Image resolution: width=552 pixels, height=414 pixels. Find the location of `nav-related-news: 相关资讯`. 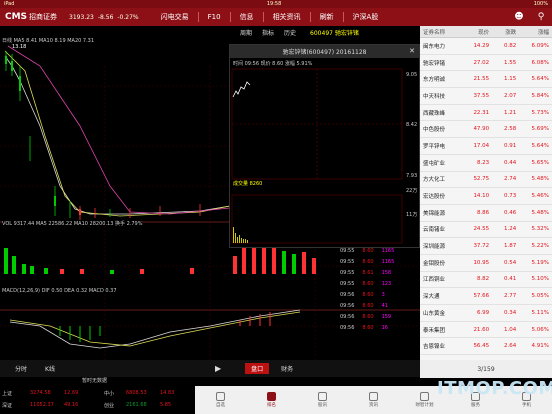

nav-related-news: 相关资讯 is located at coordinates (287, 17).